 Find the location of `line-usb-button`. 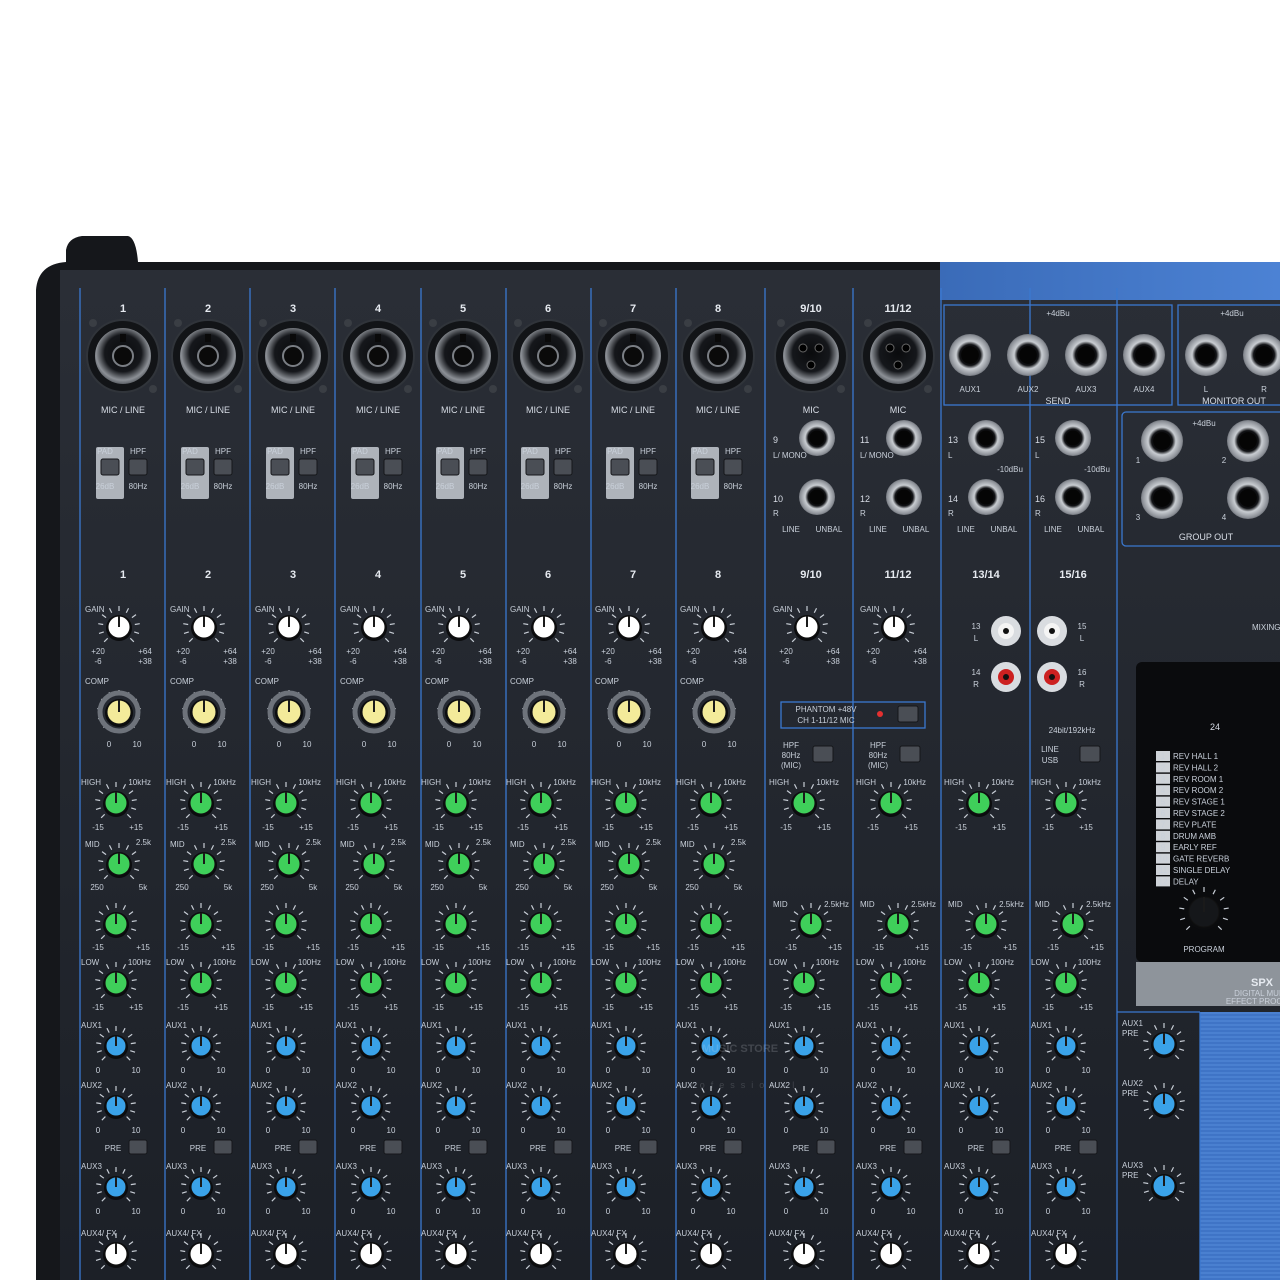

line-usb-button is located at coordinates (1090, 754).